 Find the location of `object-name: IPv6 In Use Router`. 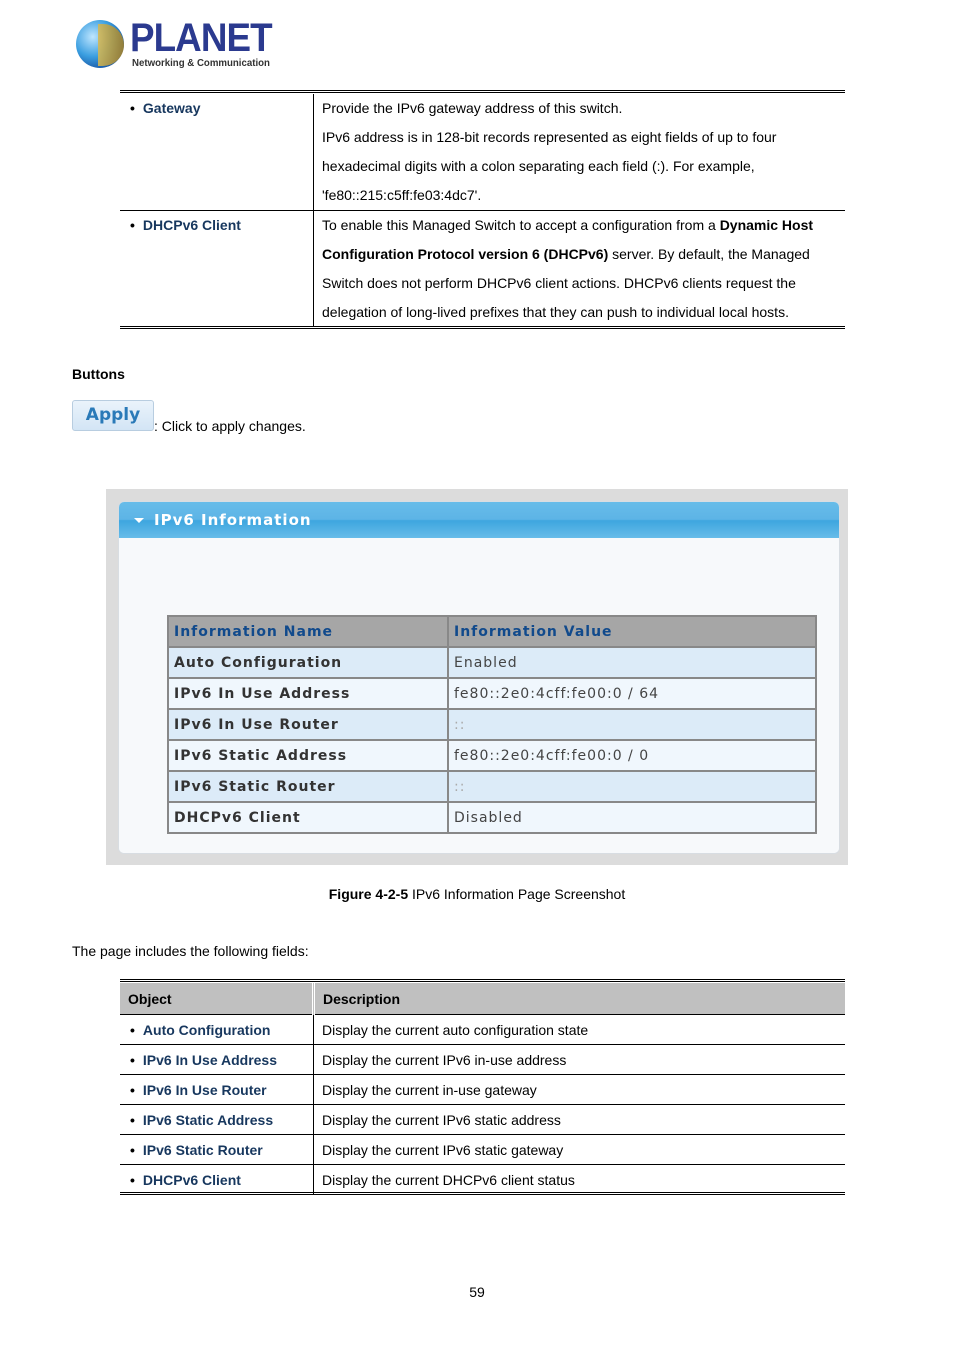

object-name: IPv6 In Use Router is located at coordinates (204, 1089).